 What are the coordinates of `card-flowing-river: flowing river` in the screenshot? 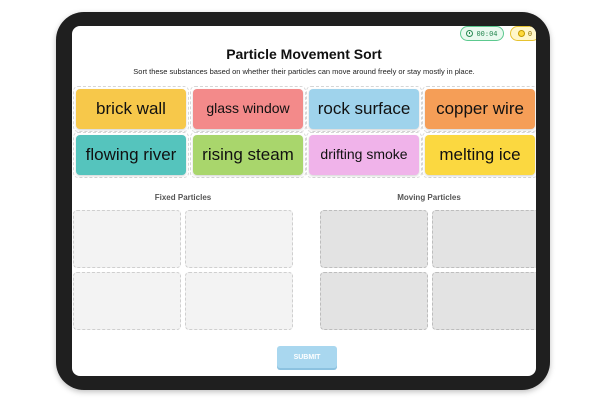 It's located at (131, 155).